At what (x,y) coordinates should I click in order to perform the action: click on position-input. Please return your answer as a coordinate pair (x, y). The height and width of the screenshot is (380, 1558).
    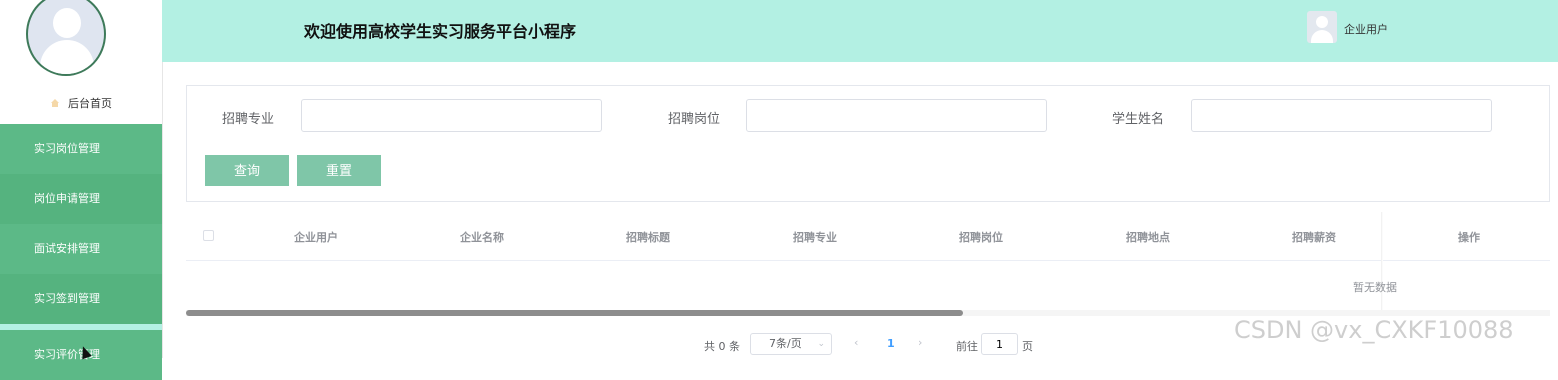
    Looking at the image, I should click on (896, 115).